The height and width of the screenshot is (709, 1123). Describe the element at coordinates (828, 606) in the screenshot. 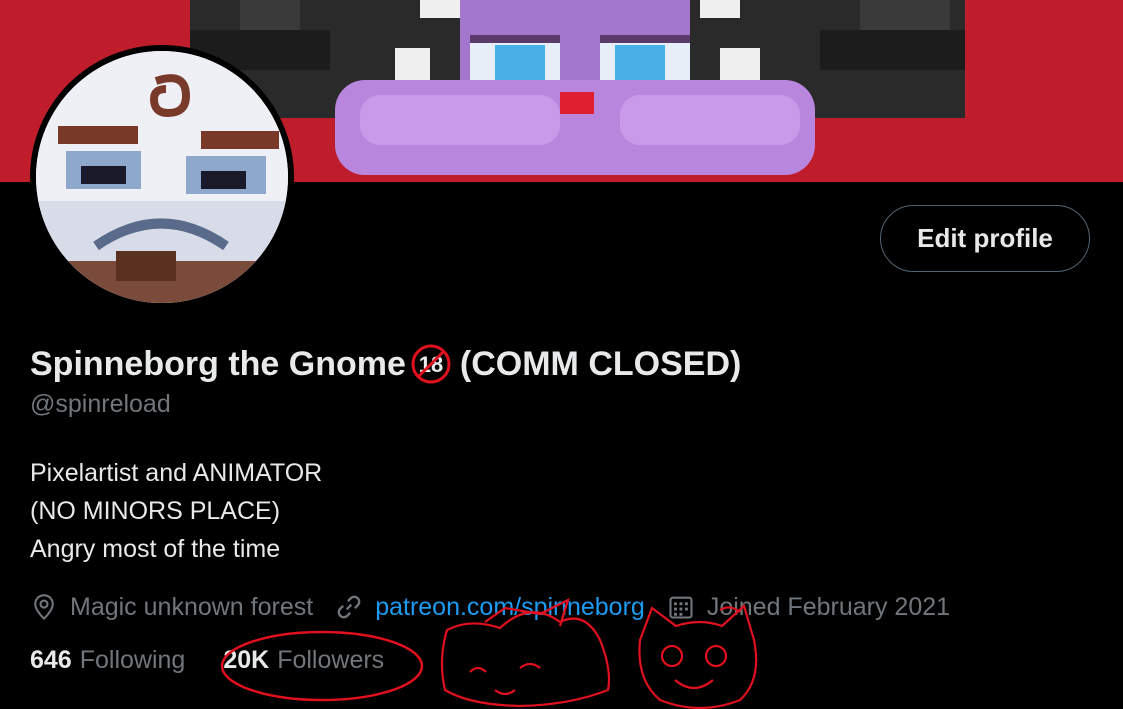

I see `join-date-text: Joined February 2021` at that location.